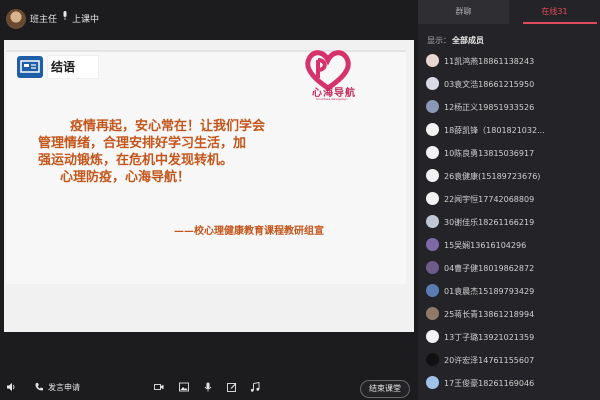 The height and width of the screenshot is (400, 600). What do you see at coordinates (86, 20) in the screenshot?
I see `class-status: 上课中` at bounding box center [86, 20].